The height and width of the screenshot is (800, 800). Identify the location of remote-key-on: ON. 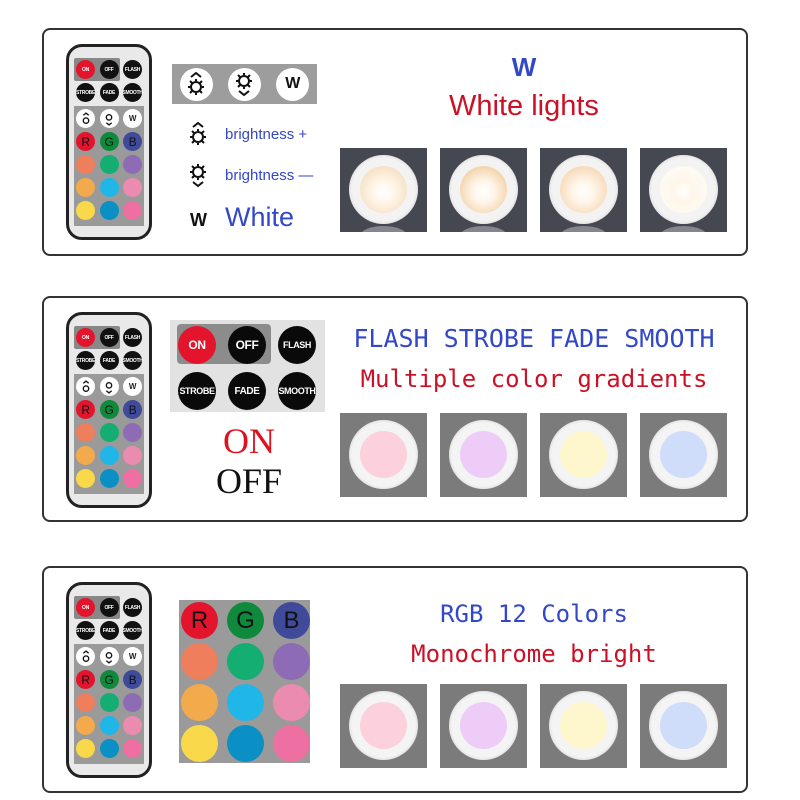
(85, 69).